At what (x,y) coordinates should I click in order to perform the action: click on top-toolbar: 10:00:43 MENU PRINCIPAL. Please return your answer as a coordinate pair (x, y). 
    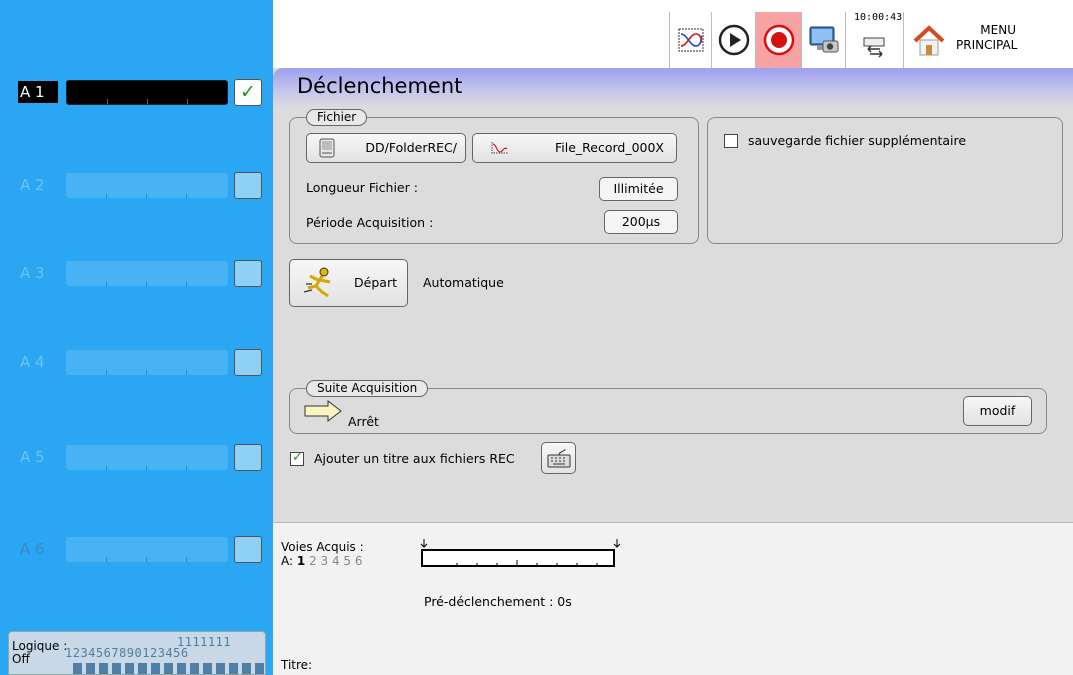
    Looking at the image, I should click on (673, 34).